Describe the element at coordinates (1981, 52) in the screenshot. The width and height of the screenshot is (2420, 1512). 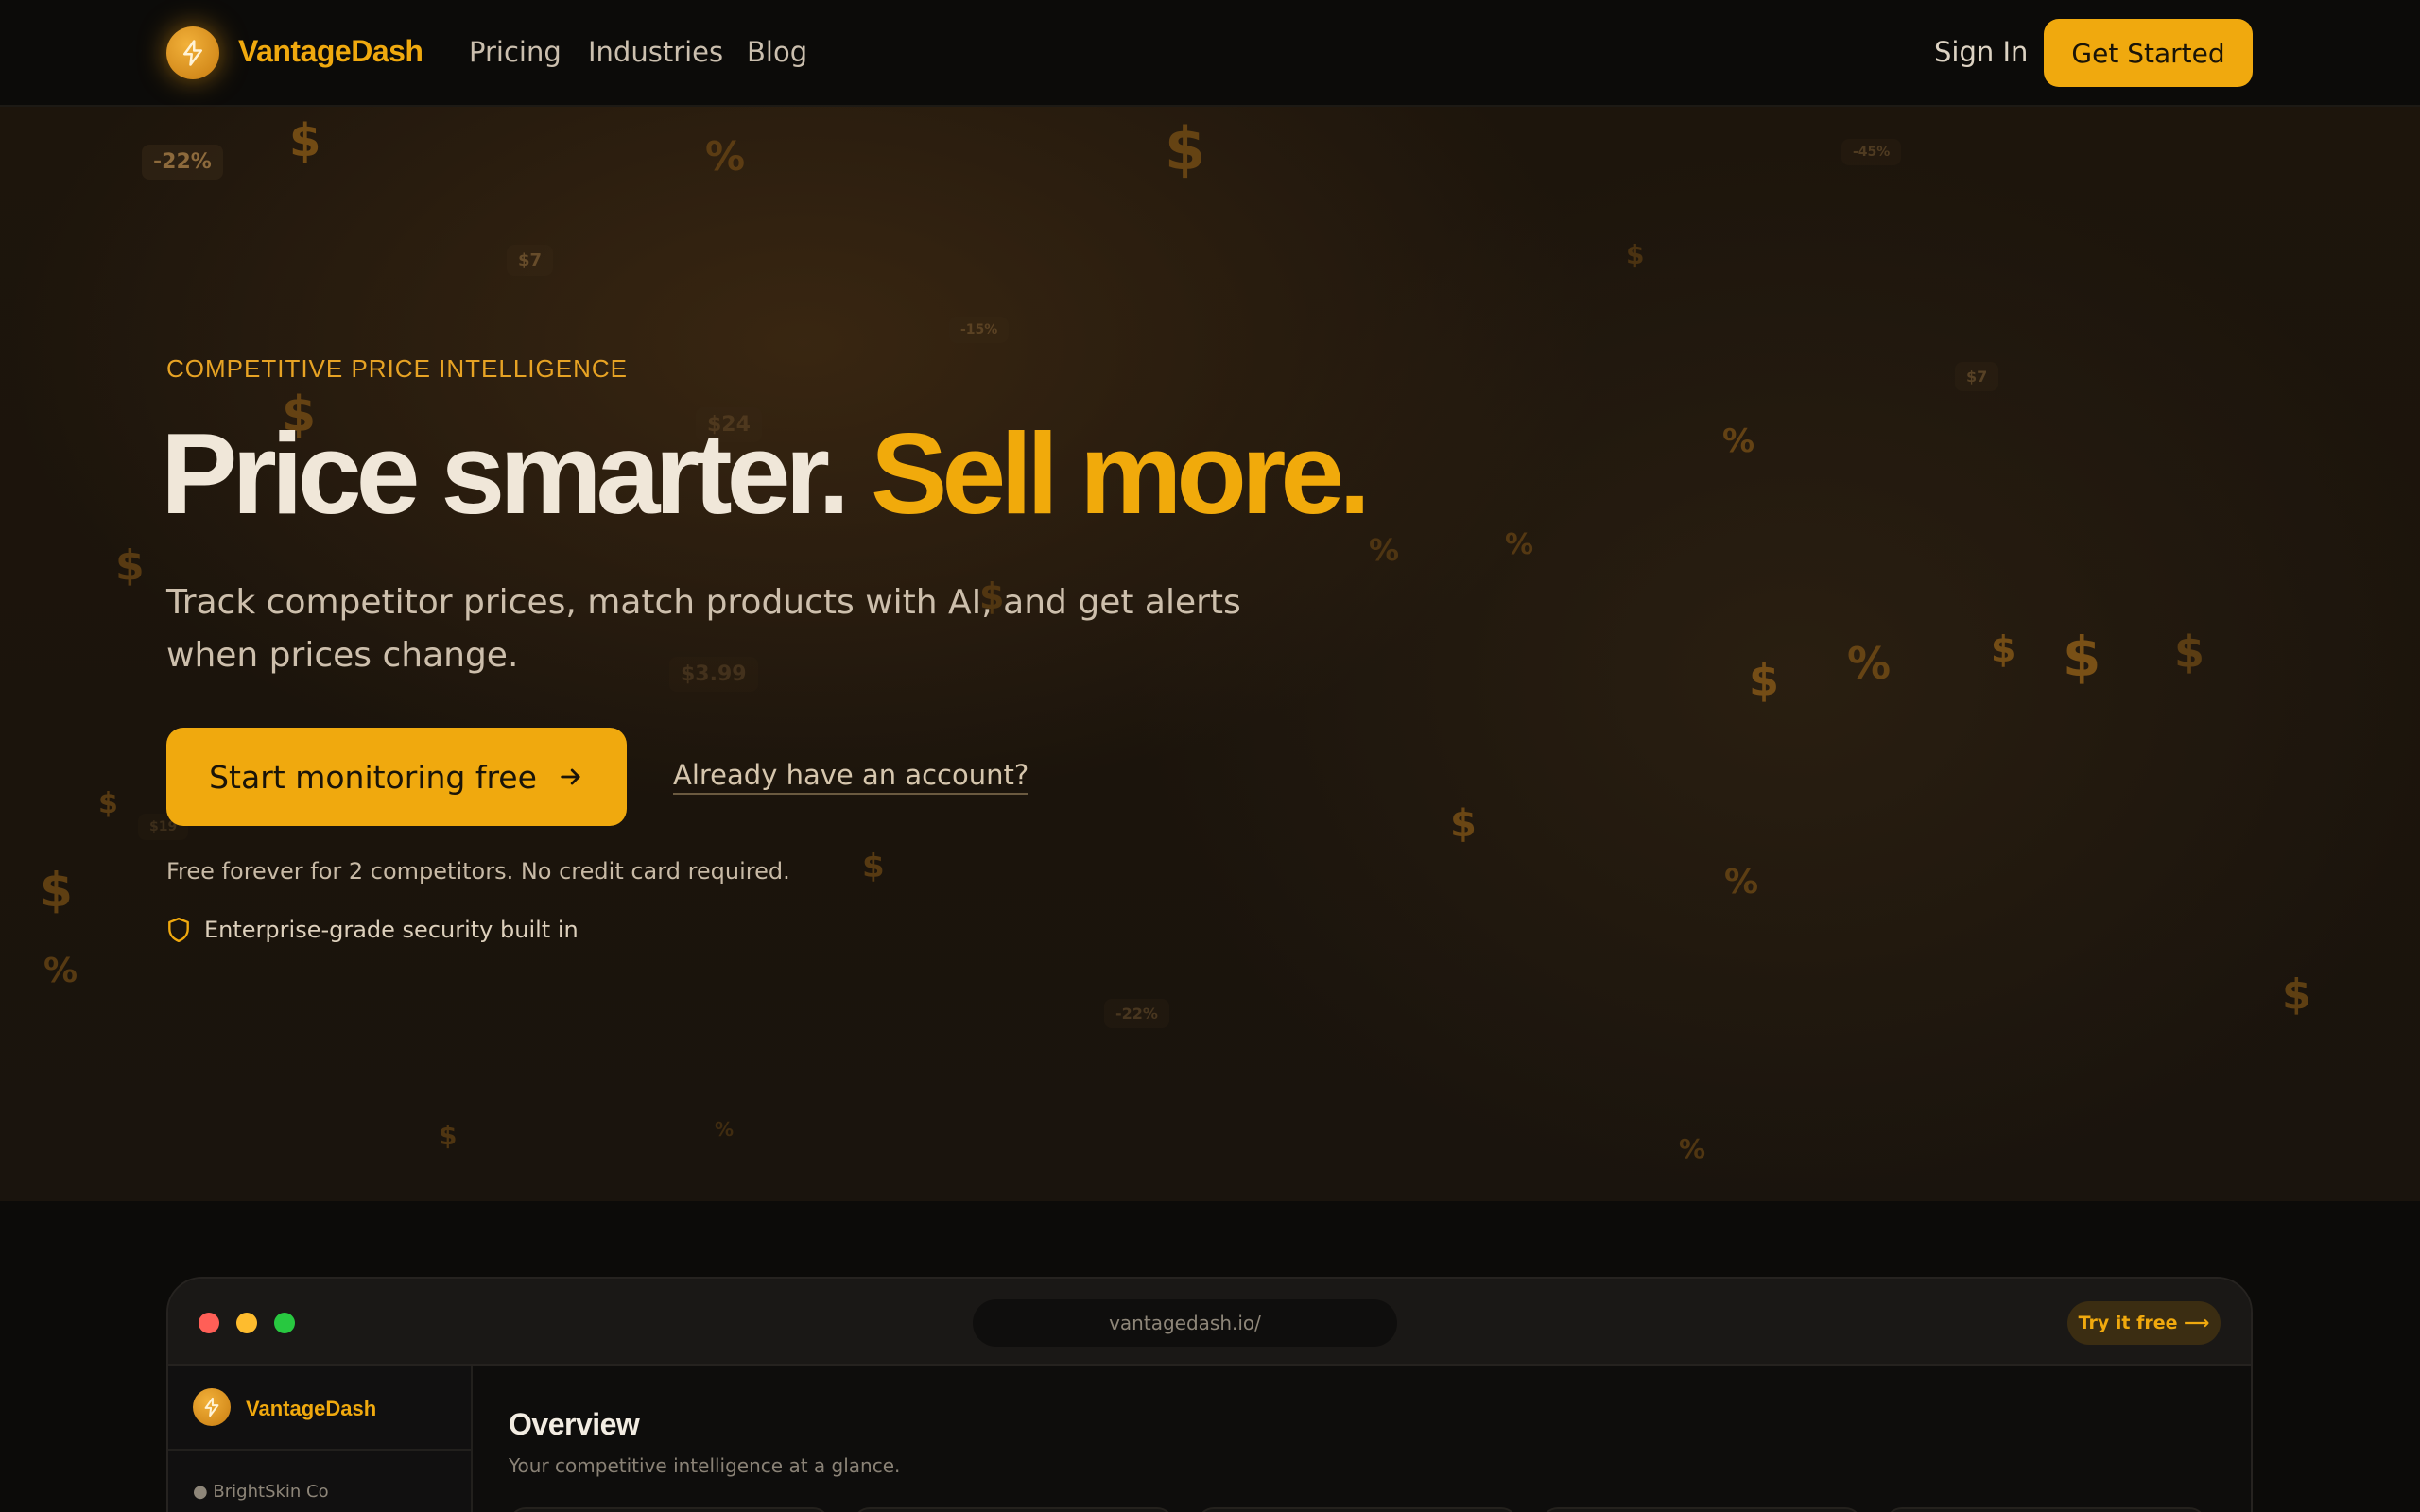
I see `sign-in-link: Sign In` at that location.